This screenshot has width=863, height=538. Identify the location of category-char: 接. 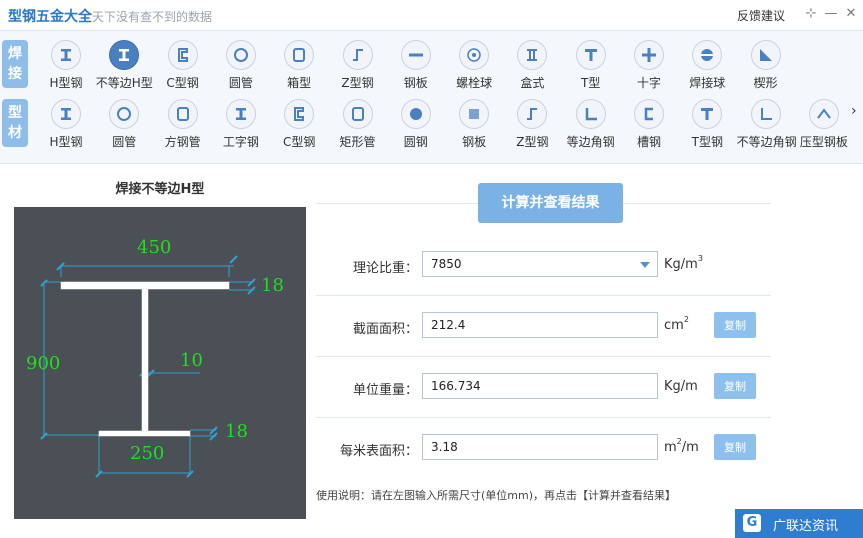
(15, 74).